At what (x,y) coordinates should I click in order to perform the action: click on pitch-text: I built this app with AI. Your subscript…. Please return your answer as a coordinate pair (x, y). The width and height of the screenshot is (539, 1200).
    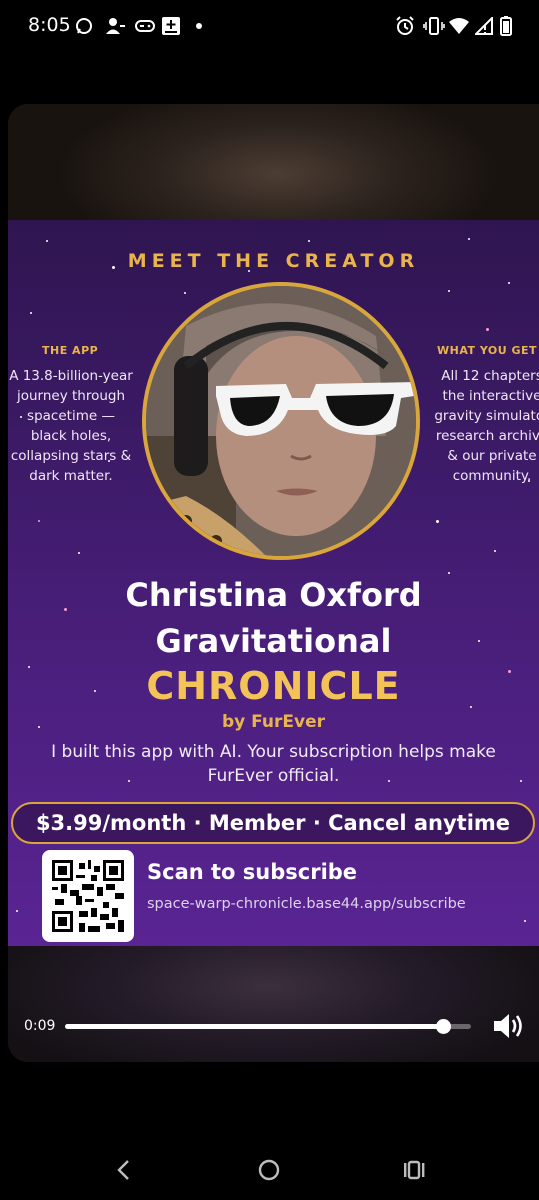
    Looking at the image, I should click on (273, 764).